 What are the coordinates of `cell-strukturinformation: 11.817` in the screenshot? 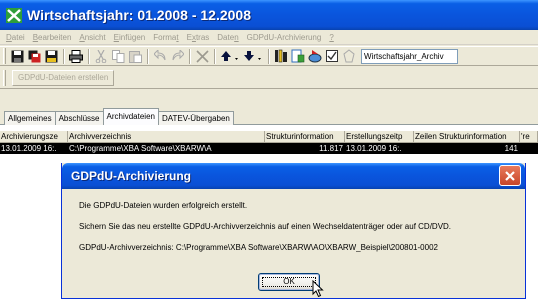 It's located at (331, 148).